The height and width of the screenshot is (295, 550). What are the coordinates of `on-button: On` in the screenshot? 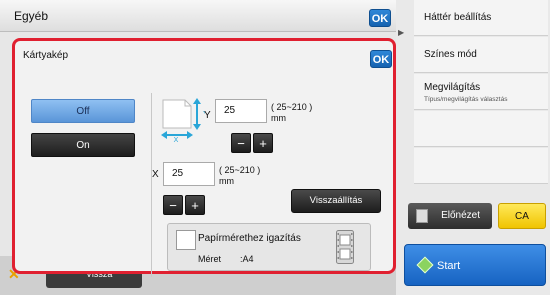 It's located at (83, 145).